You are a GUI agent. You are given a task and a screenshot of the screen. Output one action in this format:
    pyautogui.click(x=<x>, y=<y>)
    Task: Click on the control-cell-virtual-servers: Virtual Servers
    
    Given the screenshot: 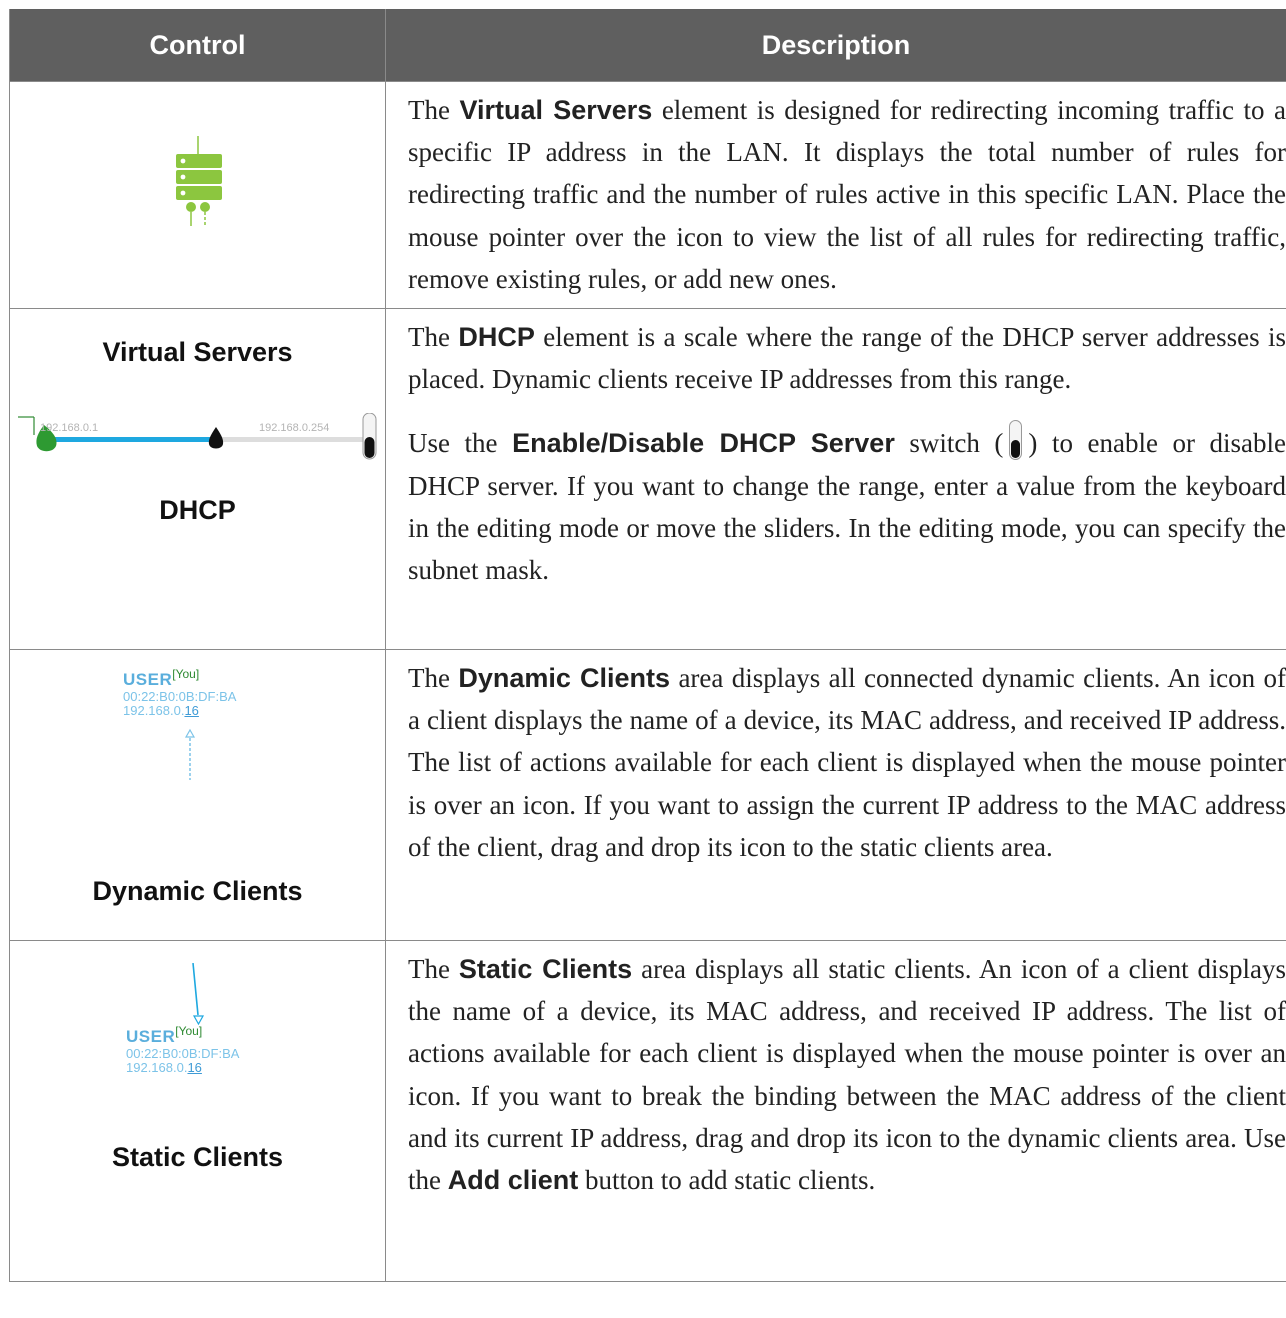 What is the action you would take?
    pyautogui.click(x=197, y=223)
    